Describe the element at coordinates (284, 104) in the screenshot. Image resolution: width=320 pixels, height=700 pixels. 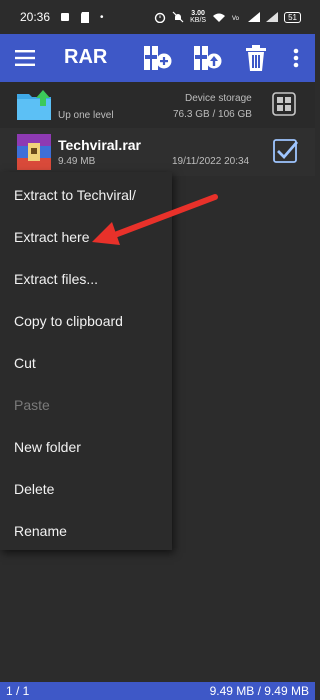
I see `grid-view-icon` at that location.